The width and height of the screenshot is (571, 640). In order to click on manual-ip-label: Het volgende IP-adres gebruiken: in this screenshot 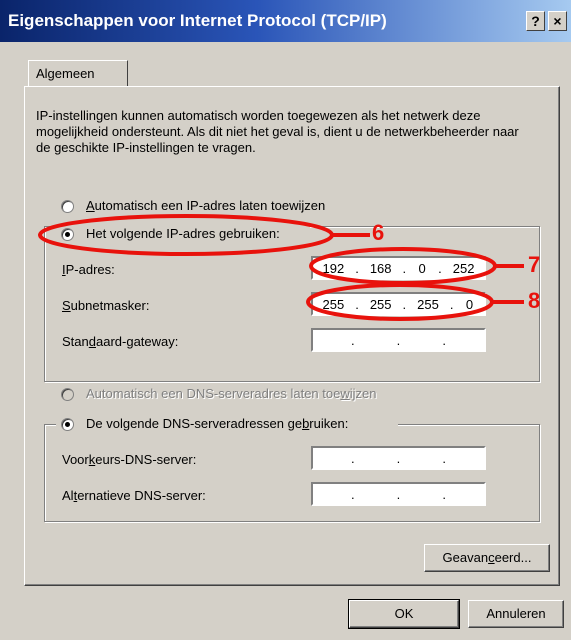, I will do `click(183, 233)`.